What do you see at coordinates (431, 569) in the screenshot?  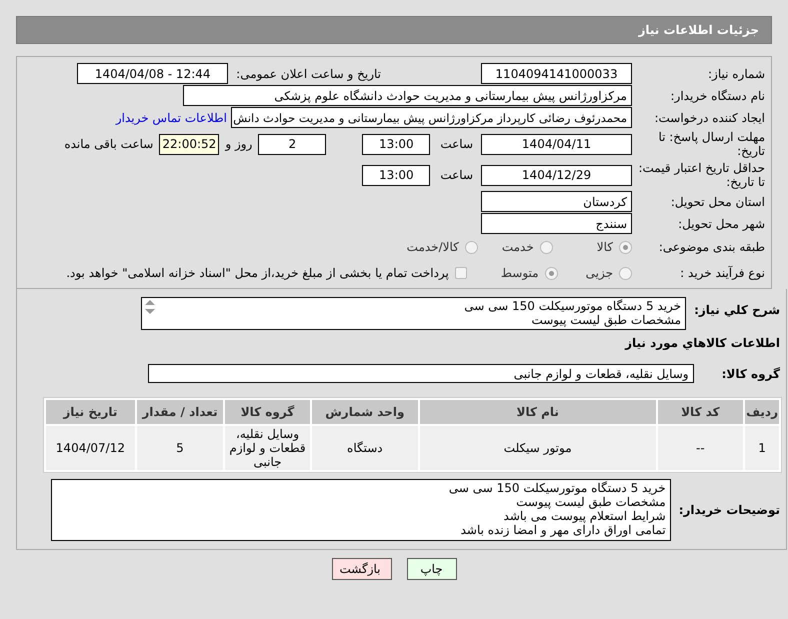 I see `print-button: چاپ` at bounding box center [431, 569].